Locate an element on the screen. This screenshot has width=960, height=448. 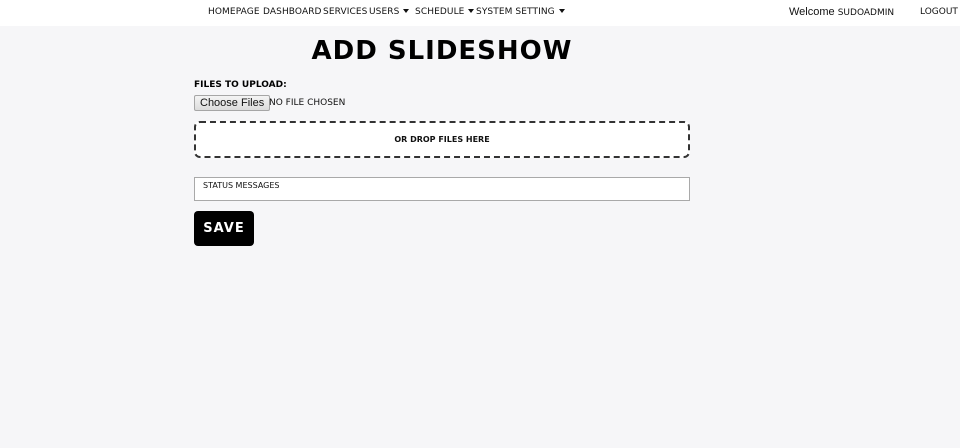
drop-zone-label: OR DROP FILES HERE is located at coordinates (442, 139).